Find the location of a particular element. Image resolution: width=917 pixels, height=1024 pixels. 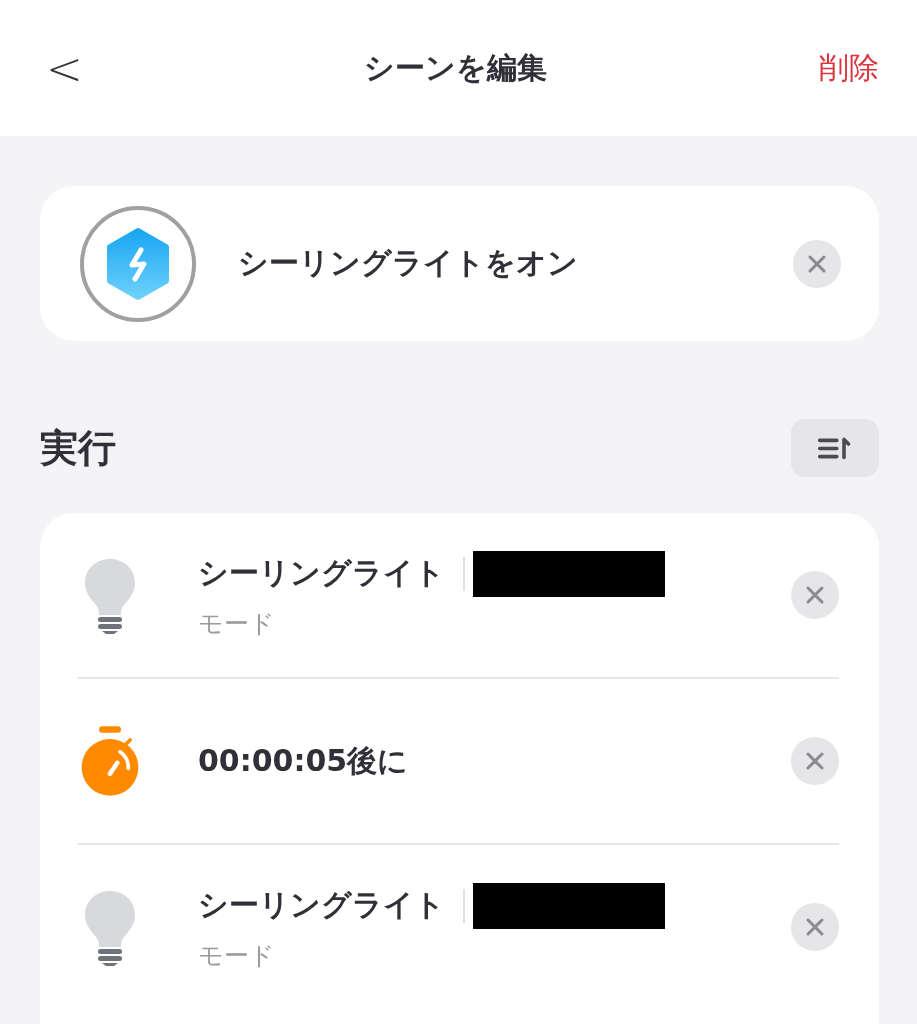

delete-button: 削除 is located at coordinates (849, 68).